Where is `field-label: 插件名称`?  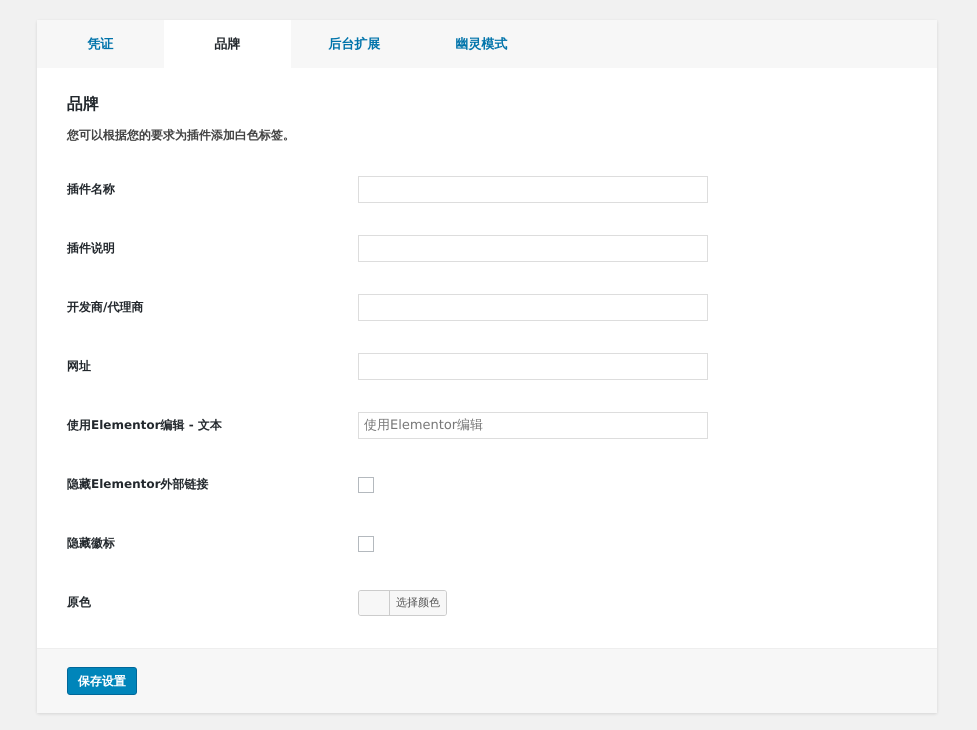
field-label: 插件名称 is located at coordinates (91, 189).